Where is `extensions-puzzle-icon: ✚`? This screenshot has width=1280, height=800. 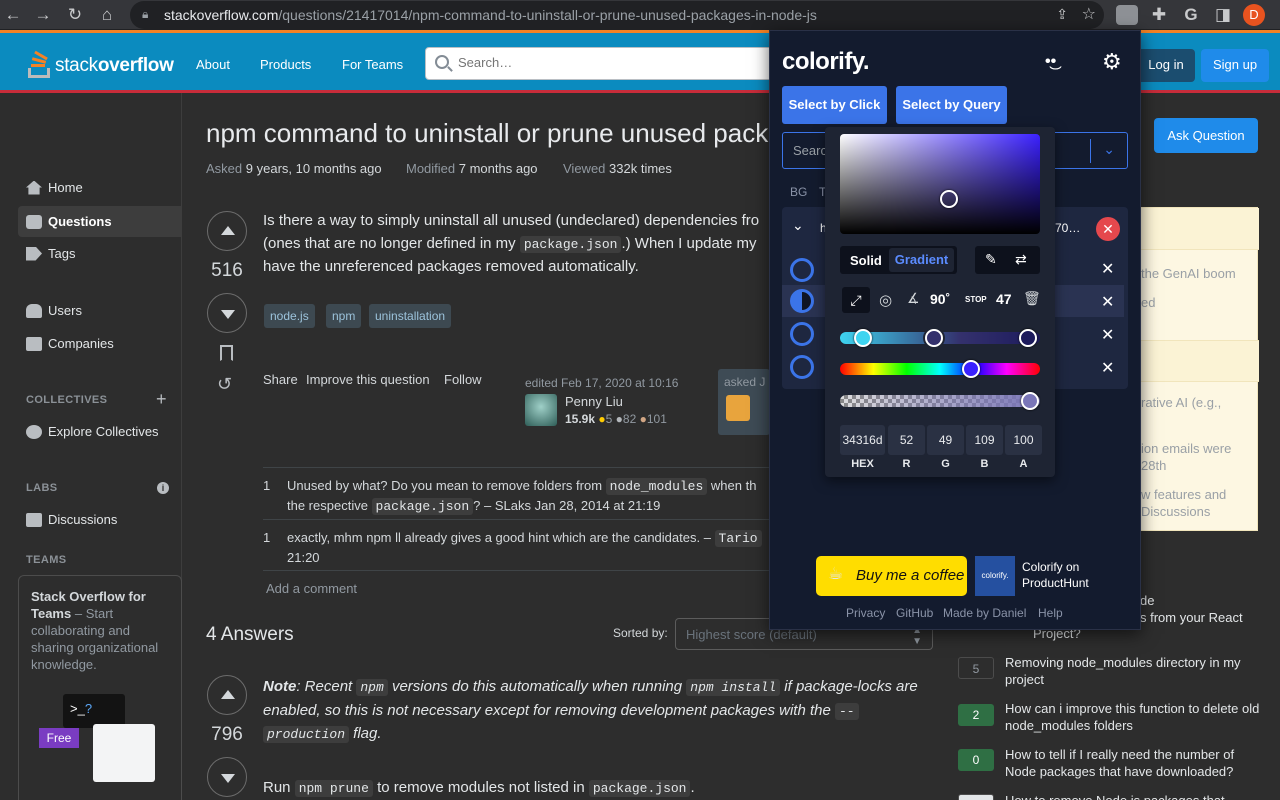 extensions-puzzle-icon: ✚ is located at coordinates (1159, 15).